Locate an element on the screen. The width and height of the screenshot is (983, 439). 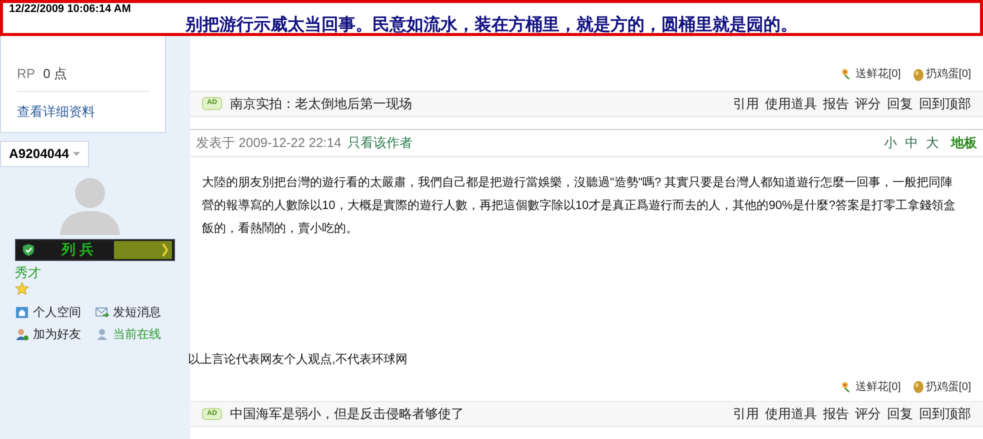
disclaimer: 以上言论代表网友个人观点,不代表环球网 is located at coordinates (298, 359).